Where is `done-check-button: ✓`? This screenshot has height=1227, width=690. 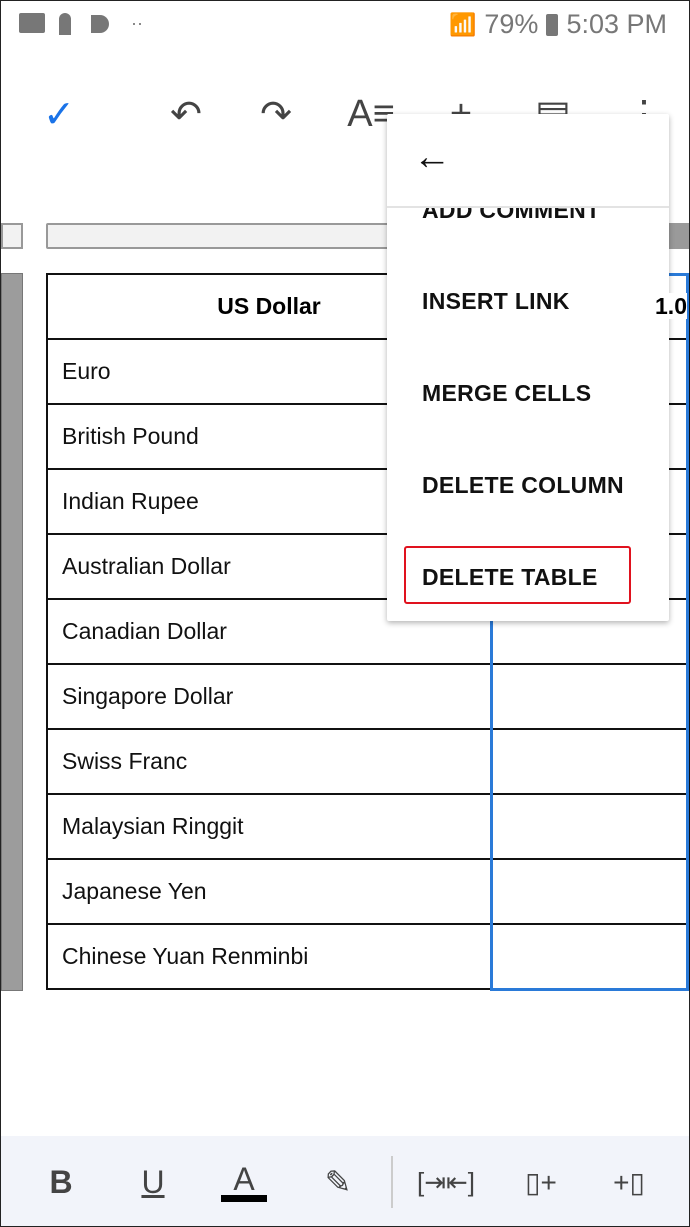 done-check-button: ✓ is located at coordinates (59, 114).